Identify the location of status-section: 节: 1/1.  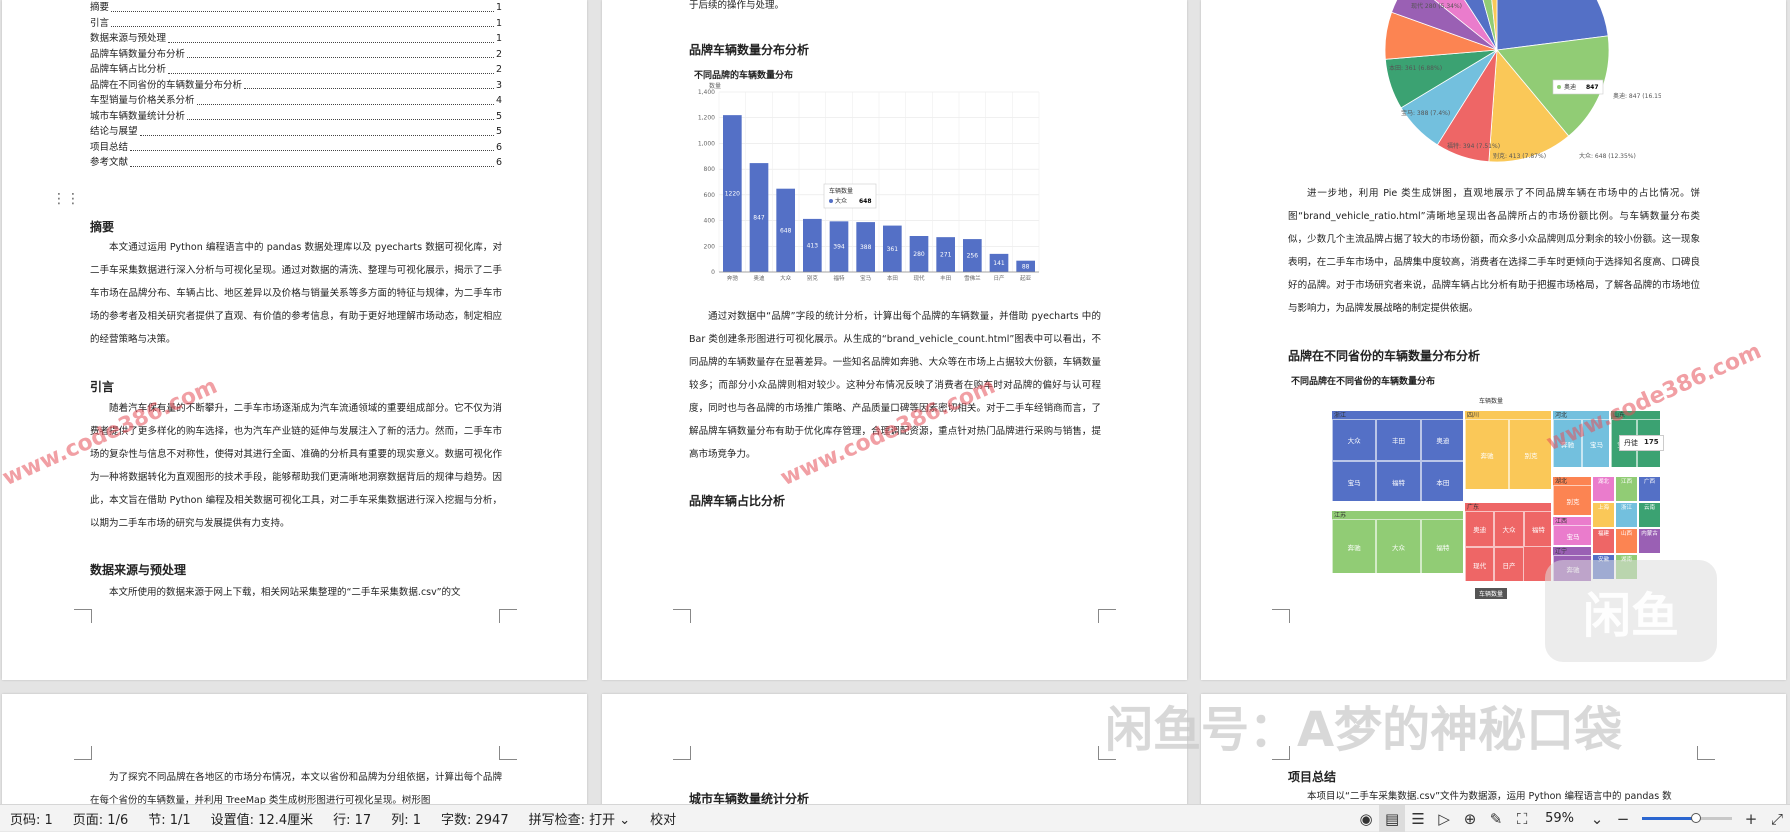
(169, 818).